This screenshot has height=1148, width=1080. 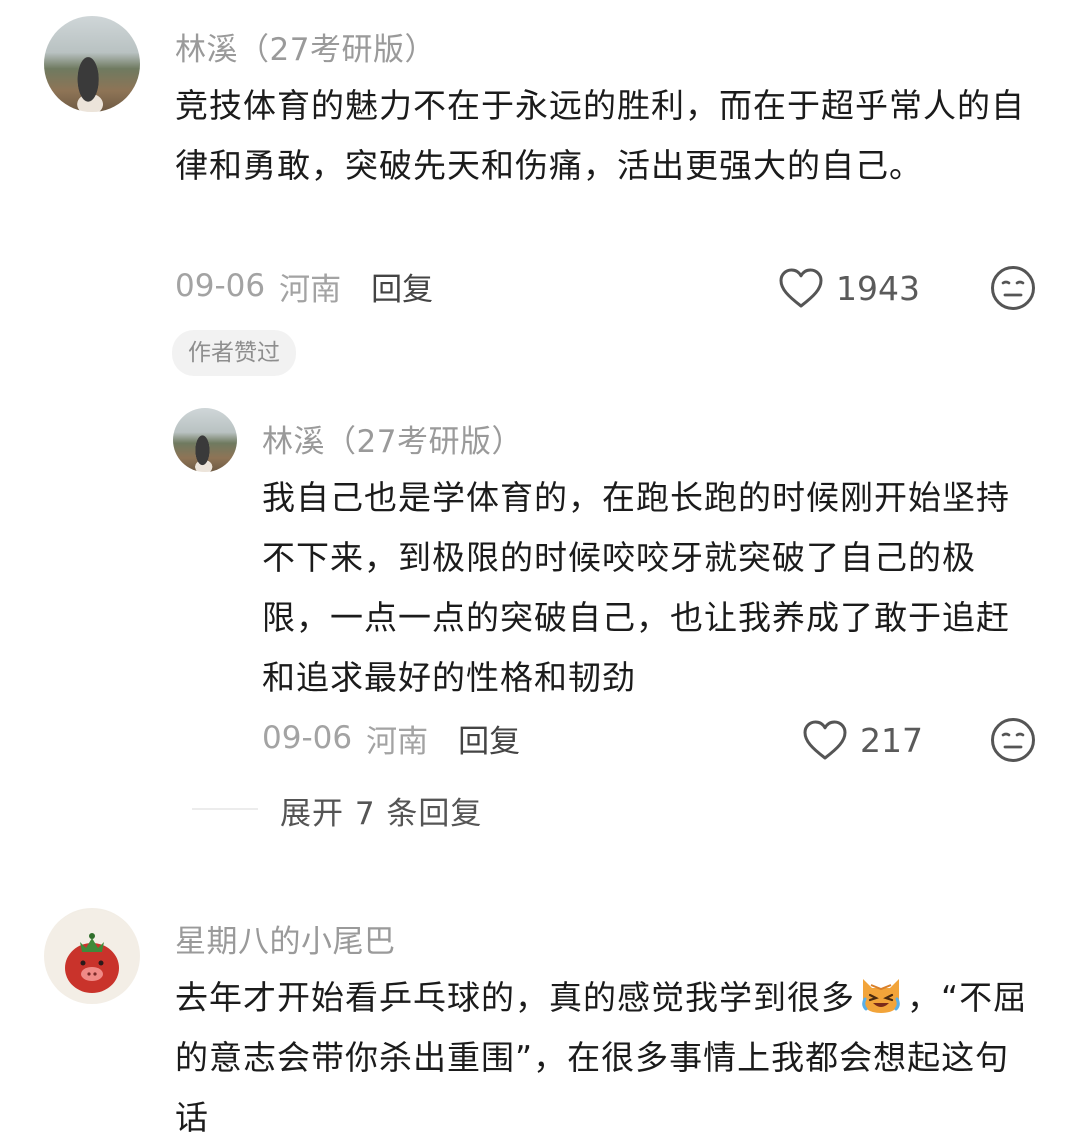 What do you see at coordinates (285, 938) in the screenshot?
I see `comment-author: 星期八的小尾巴` at bounding box center [285, 938].